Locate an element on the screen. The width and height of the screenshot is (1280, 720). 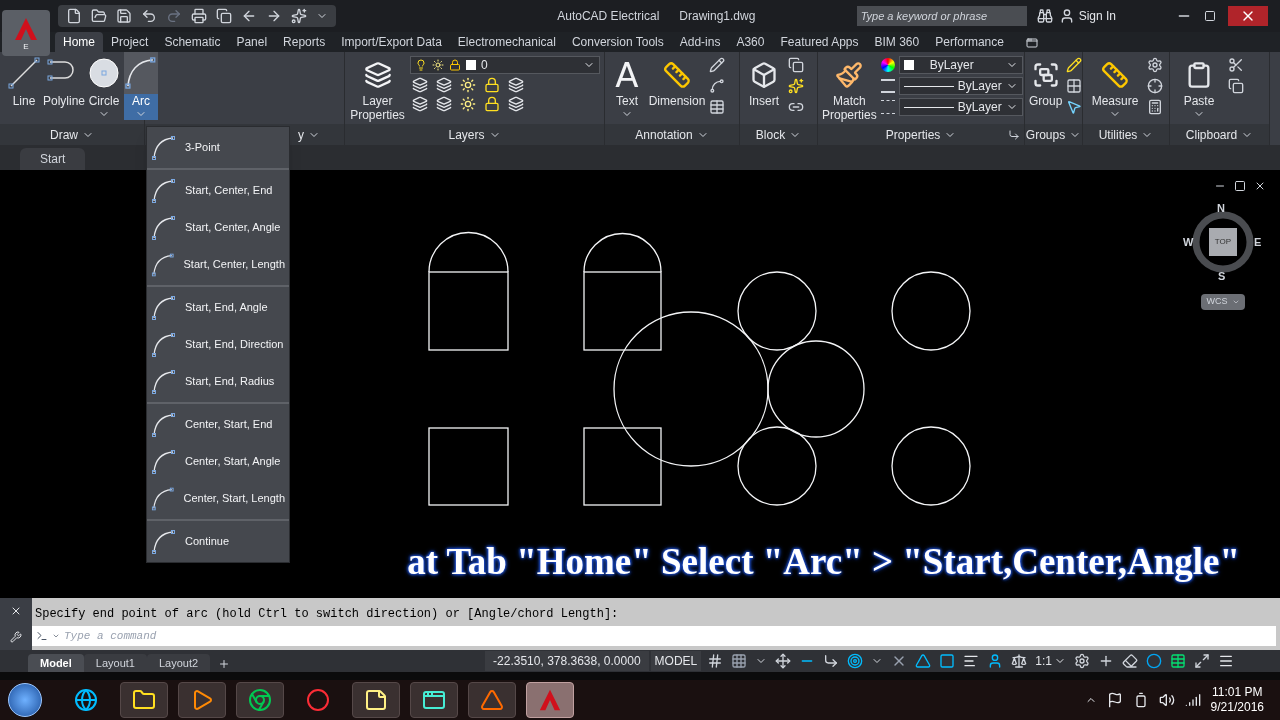
ribbon-toggle-icon is located at coordinates (1031, 43).